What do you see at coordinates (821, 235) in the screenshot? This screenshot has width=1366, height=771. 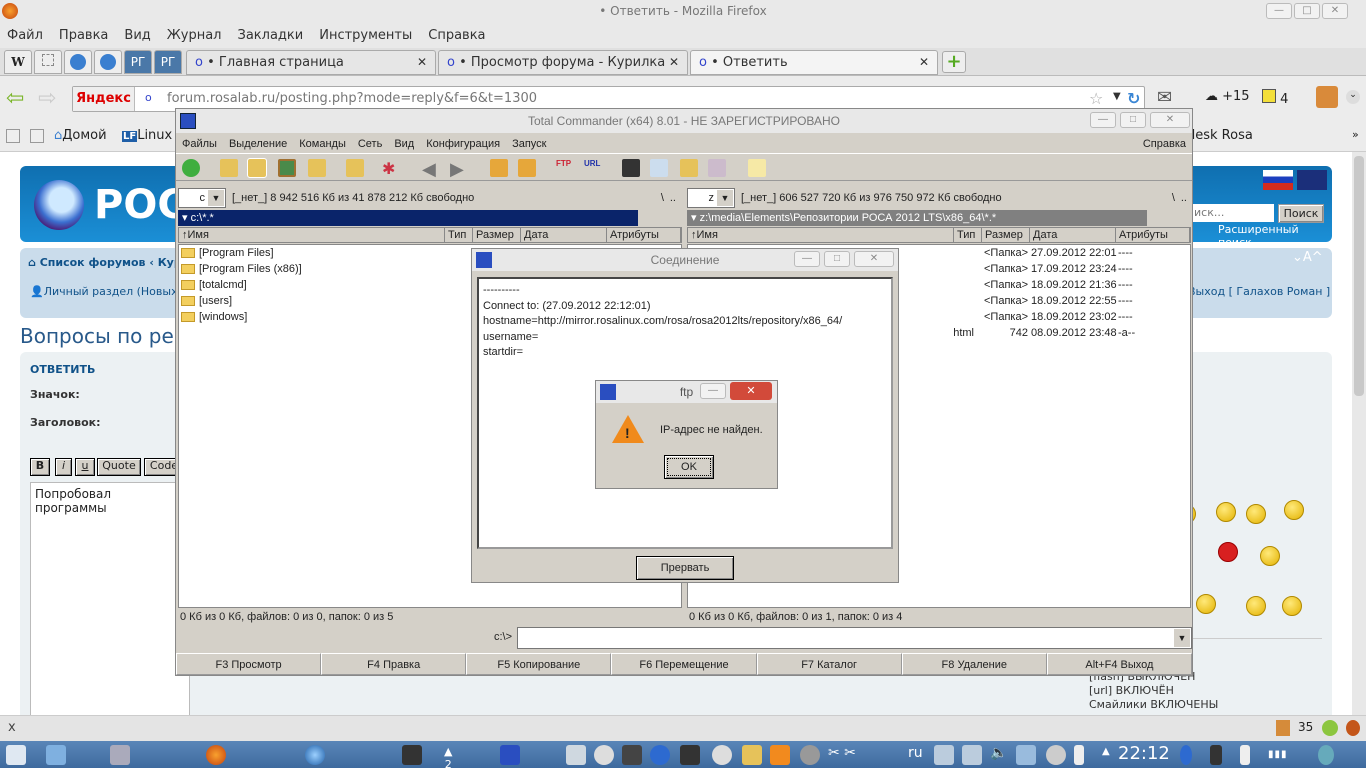 I see `col-name: ↑Имя` at bounding box center [821, 235].